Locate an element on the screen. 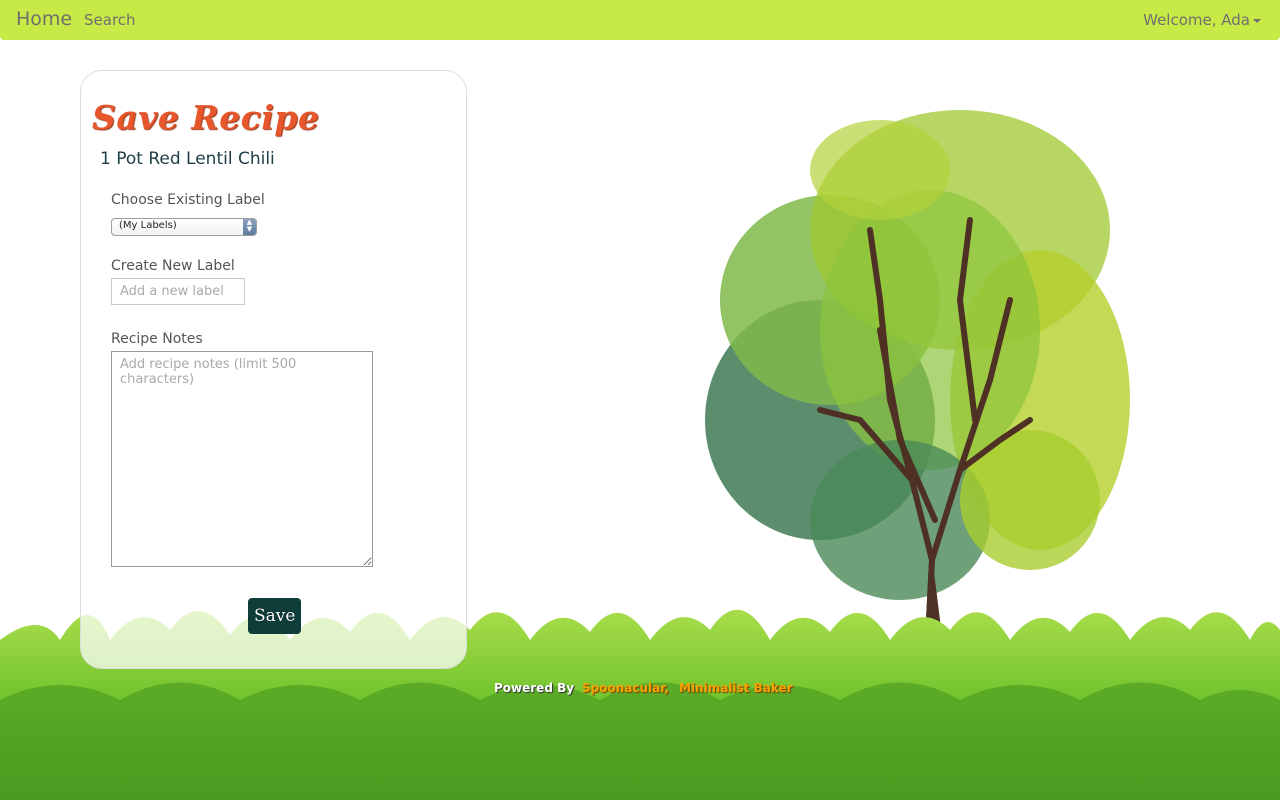 This screenshot has height=800, width=1280. powered-by-footer: Powered By Spoonacular, Minimalist Baker is located at coordinates (640, 691).